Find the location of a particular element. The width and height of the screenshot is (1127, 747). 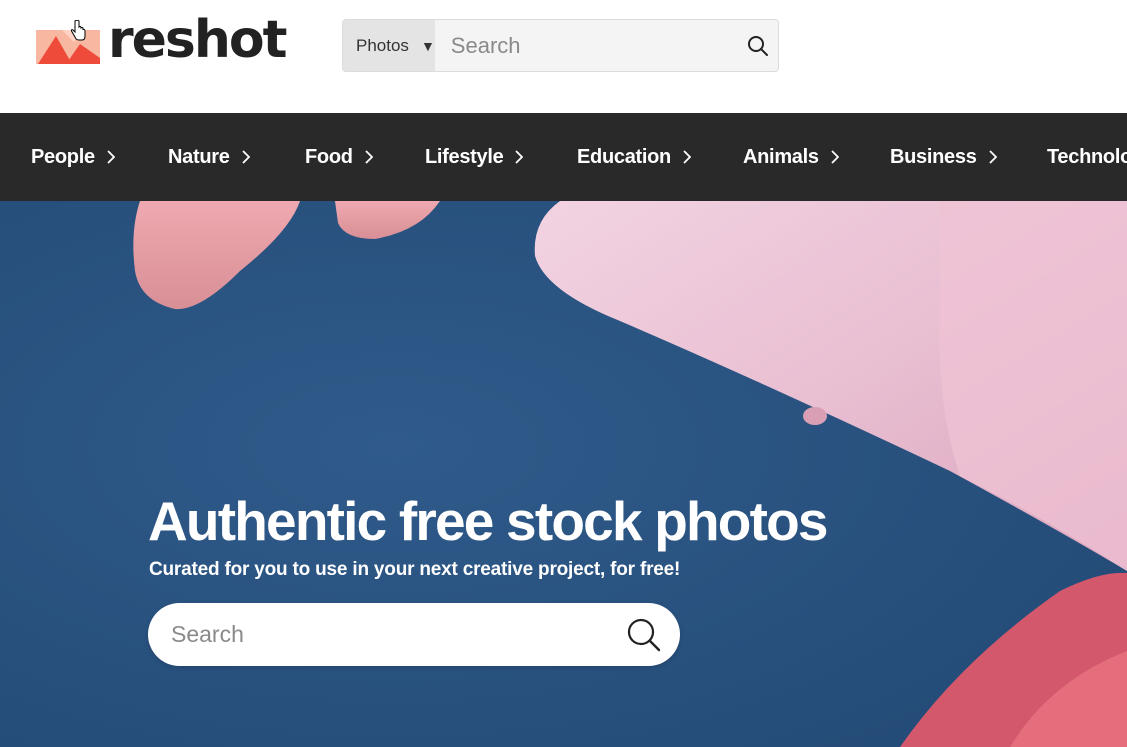

caret-down-icon: ▼ is located at coordinates (427, 45).